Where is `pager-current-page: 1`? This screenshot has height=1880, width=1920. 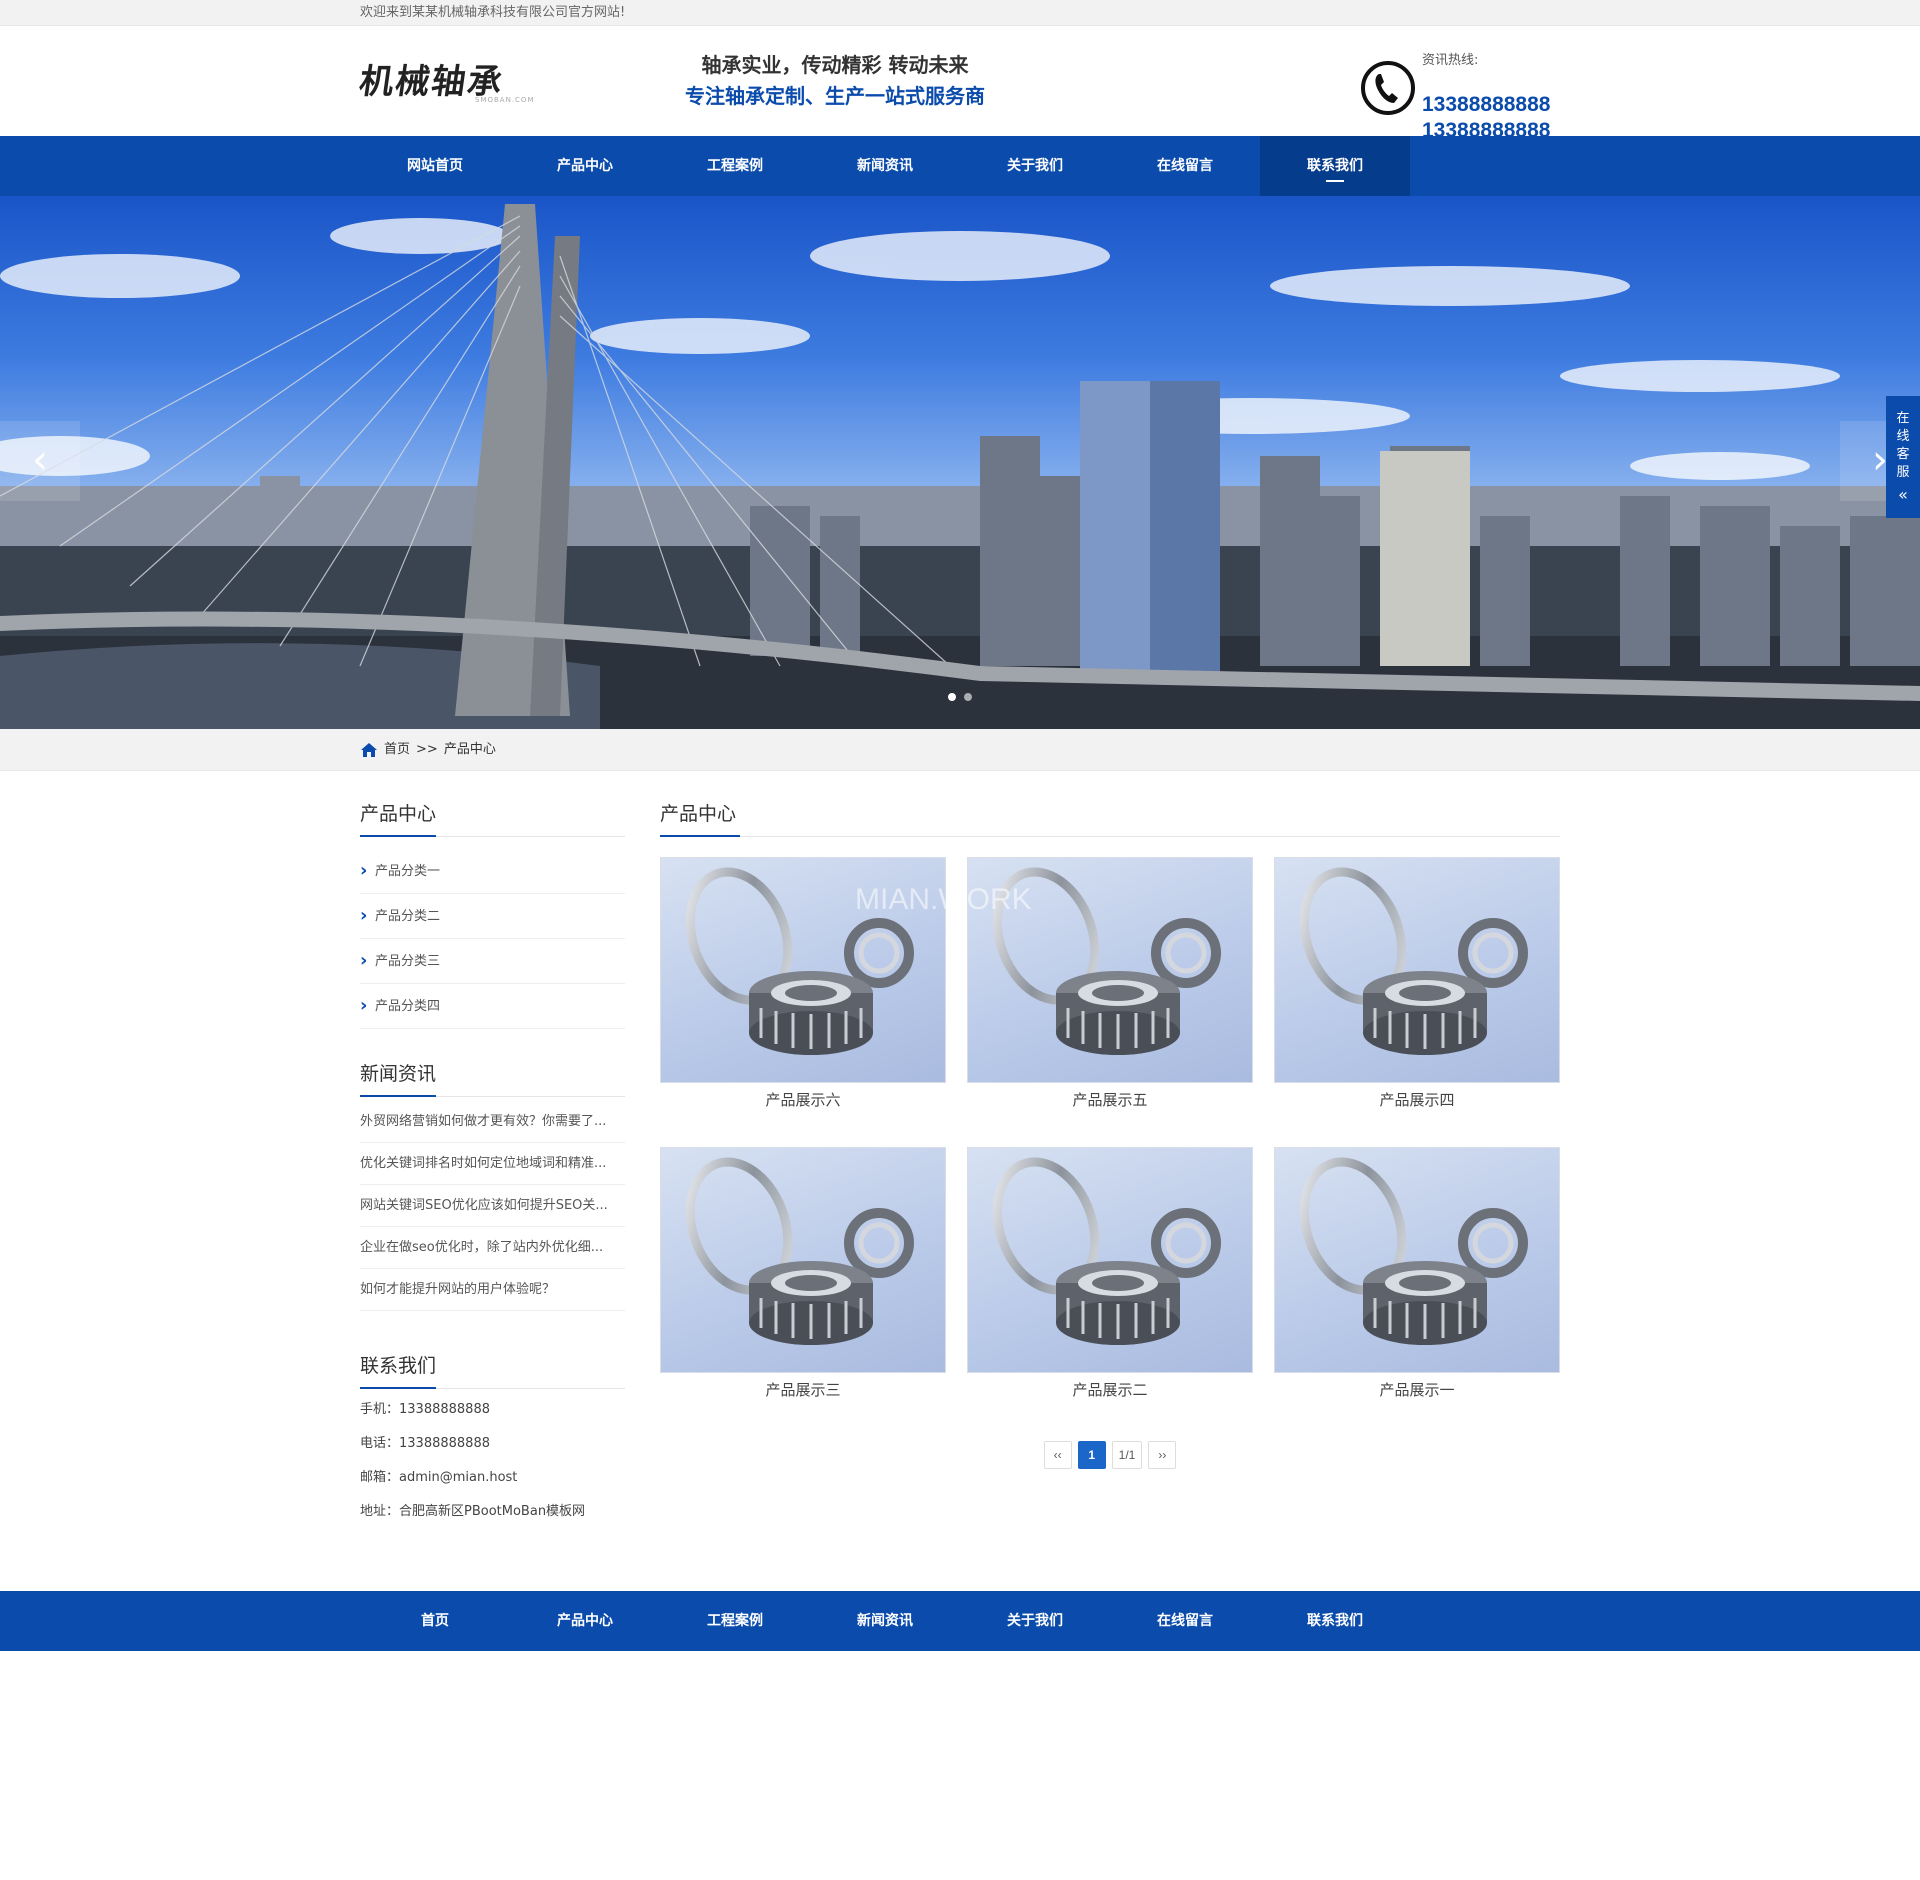 pager-current-page: 1 is located at coordinates (1091, 1455).